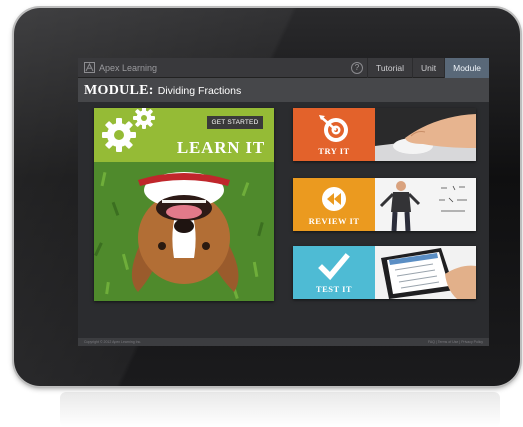 Image resolution: width=523 pixels, height=427 pixels. What do you see at coordinates (199, 91) in the screenshot?
I see `page-title: Dividing Fractions` at bounding box center [199, 91].